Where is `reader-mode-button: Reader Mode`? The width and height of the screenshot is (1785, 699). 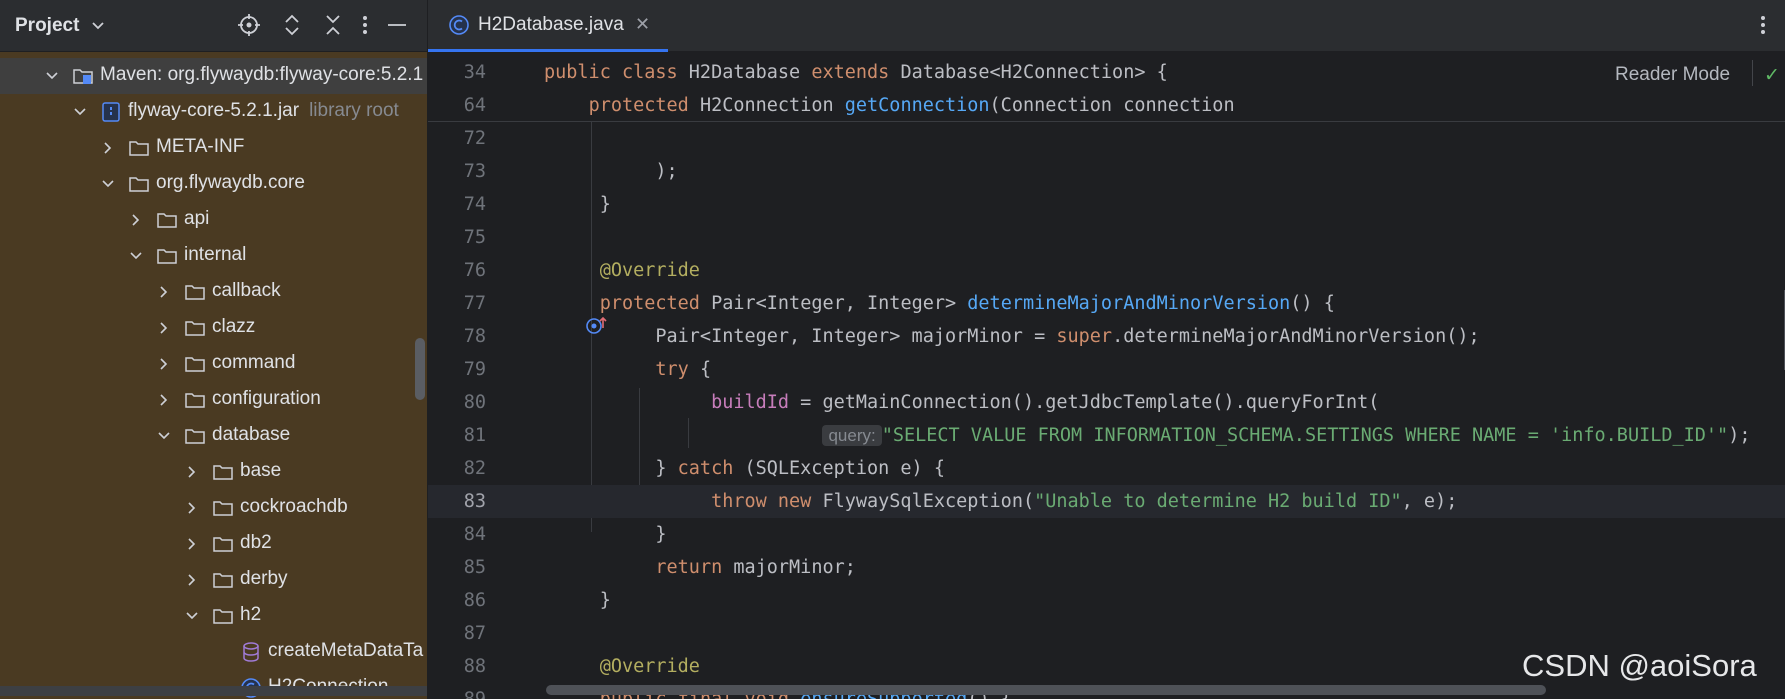
reader-mode-button: Reader Mode is located at coordinates (1672, 75).